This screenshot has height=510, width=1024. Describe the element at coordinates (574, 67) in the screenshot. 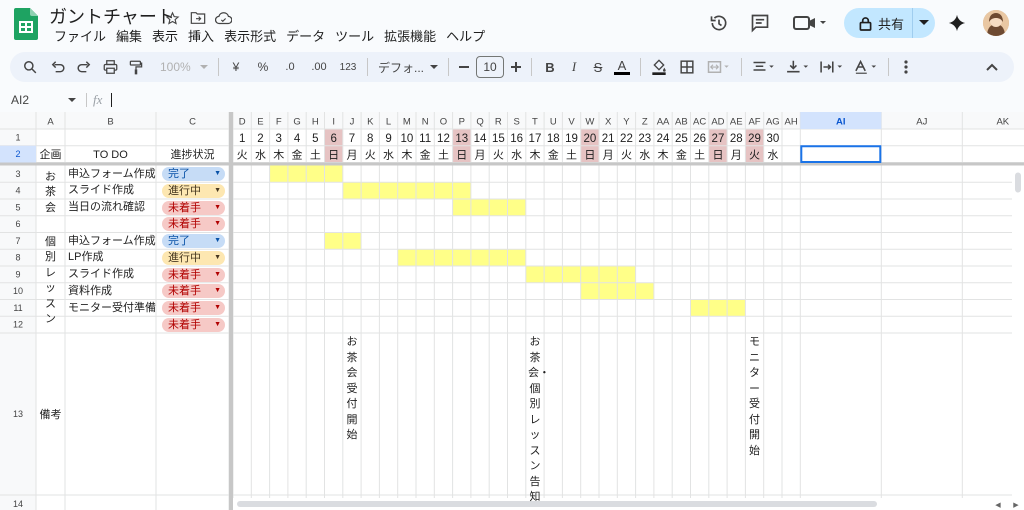

I see `italic-button: I` at that location.